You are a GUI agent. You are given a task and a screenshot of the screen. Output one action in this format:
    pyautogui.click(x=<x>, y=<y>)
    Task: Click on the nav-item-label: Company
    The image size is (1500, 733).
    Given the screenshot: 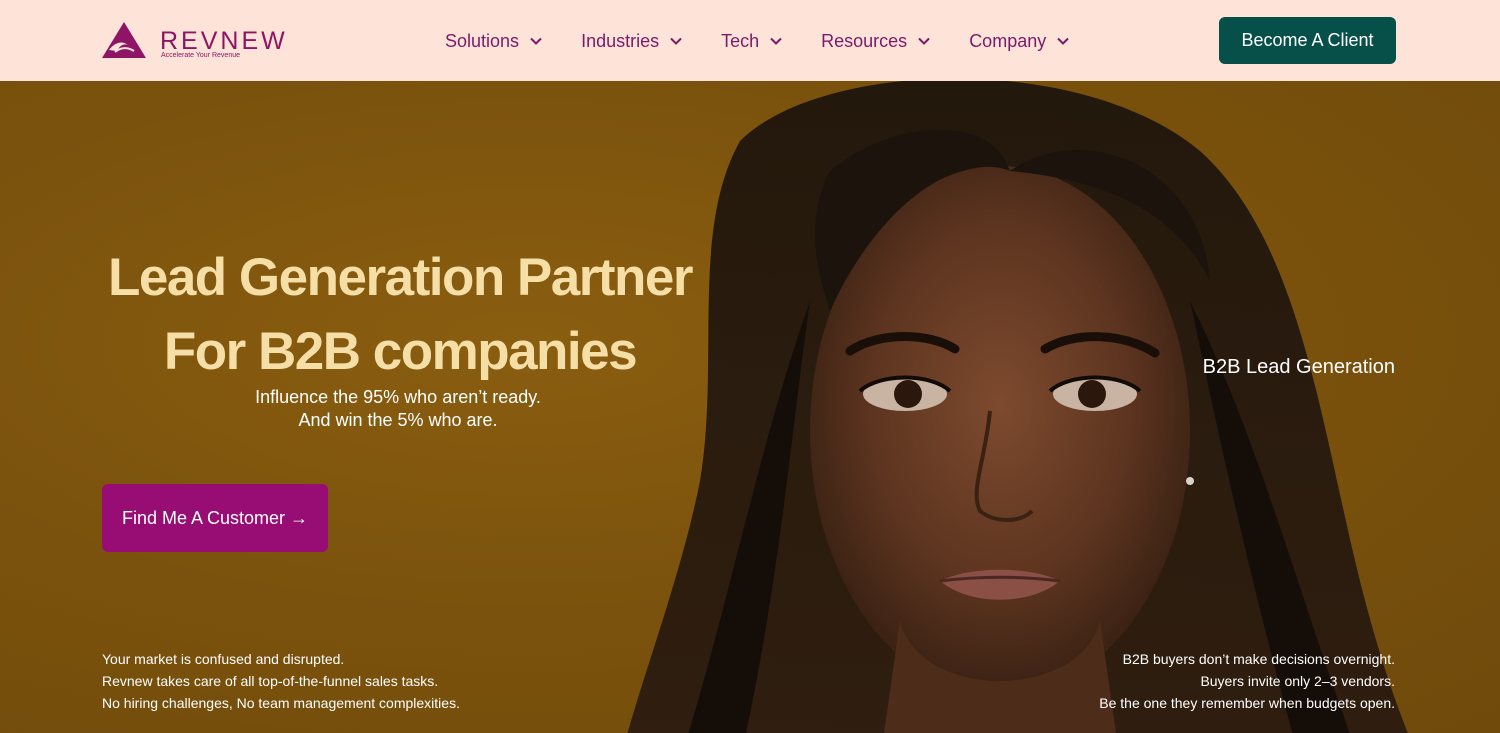 What is the action you would take?
    pyautogui.click(x=1008, y=40)
    